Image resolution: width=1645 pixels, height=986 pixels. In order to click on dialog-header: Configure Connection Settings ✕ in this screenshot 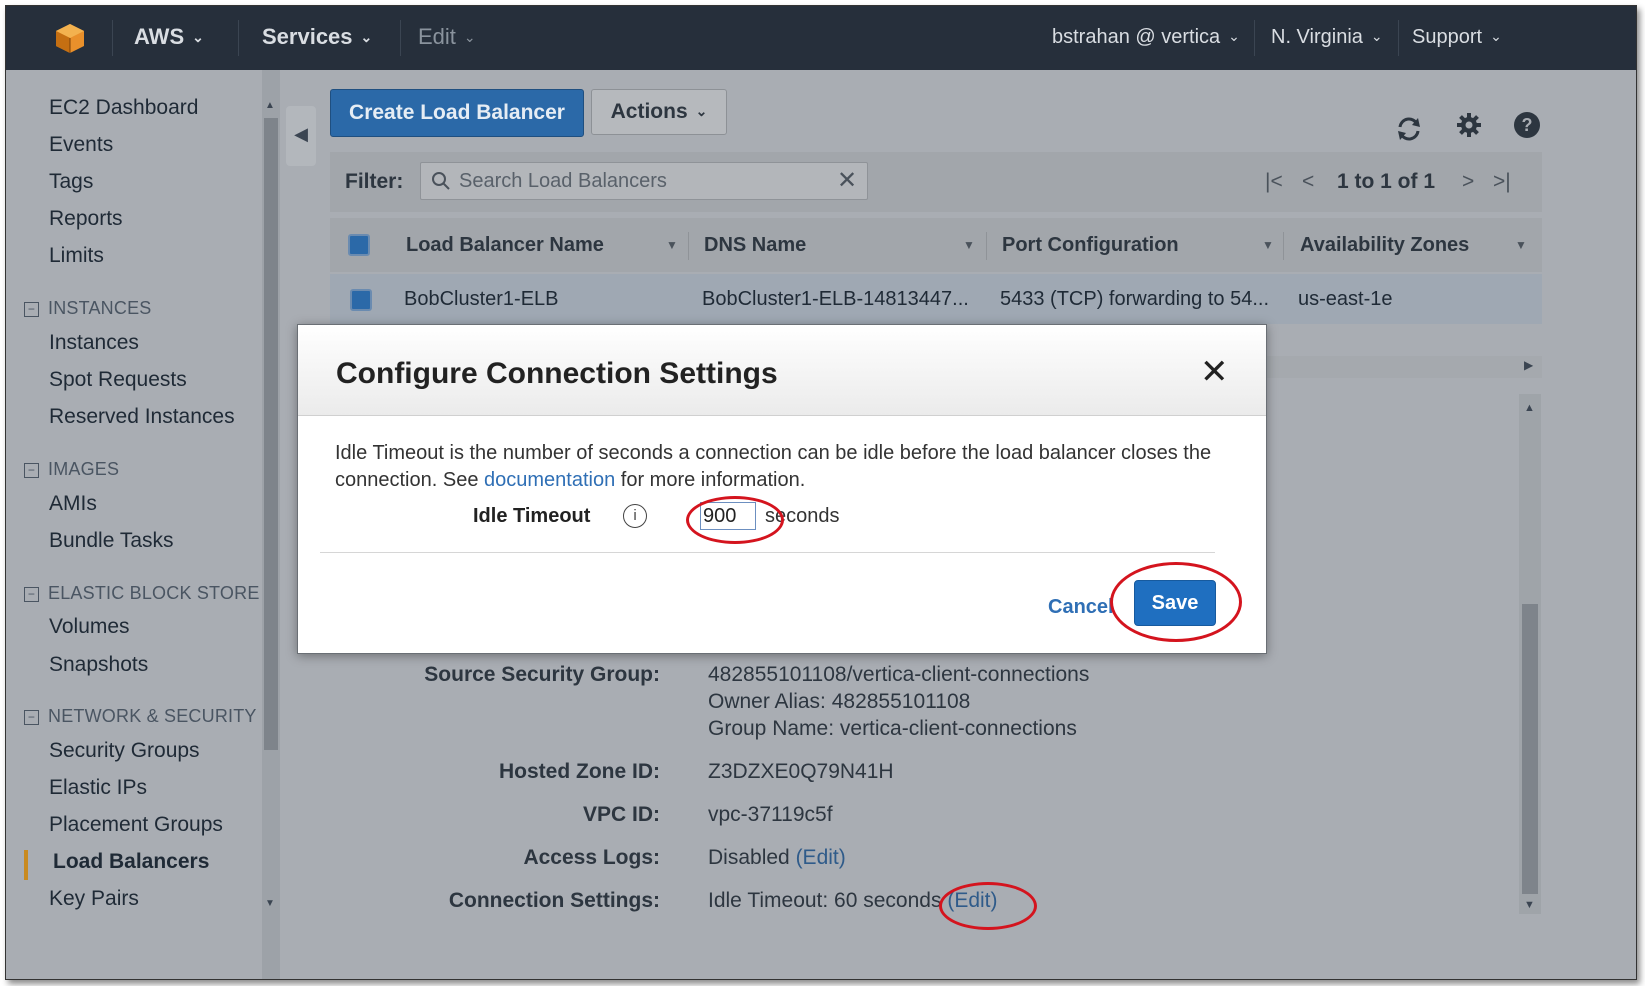, I will do `click(782, 370)`.